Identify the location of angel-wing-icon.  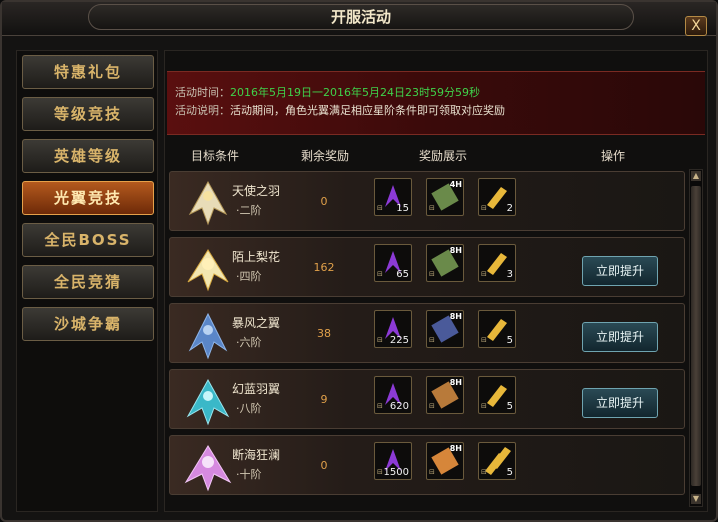
(208, 203).